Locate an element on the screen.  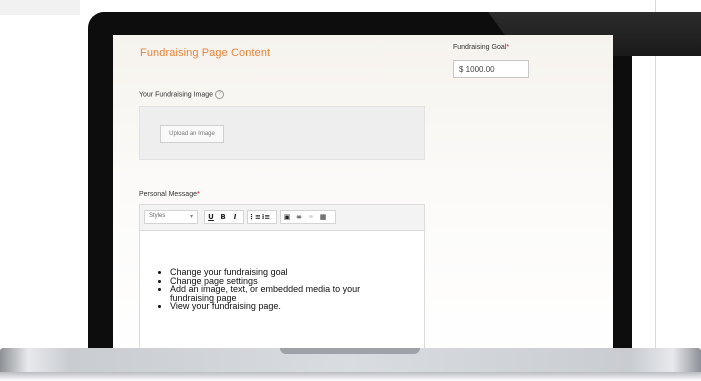
chevron-down-icon: ▾ is located at coordinates (191, 217).